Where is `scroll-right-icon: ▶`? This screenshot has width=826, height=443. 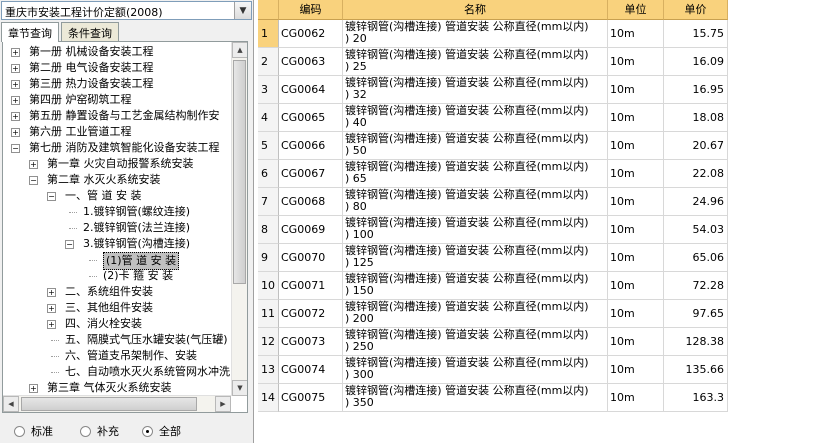 scroll-right-icon: ▶ is located at coordinates (223, 404).